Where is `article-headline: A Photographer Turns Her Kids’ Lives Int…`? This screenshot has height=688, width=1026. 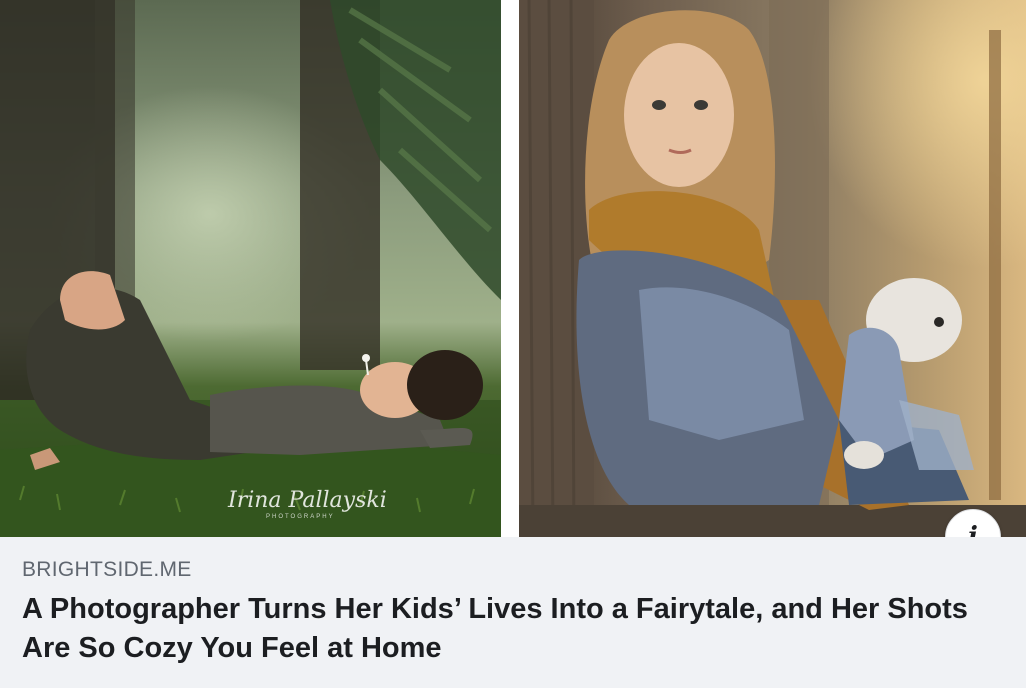
article-headline: A Photographer Turns Her Kids’ Lives Int… is located at coordinates (512, 629).